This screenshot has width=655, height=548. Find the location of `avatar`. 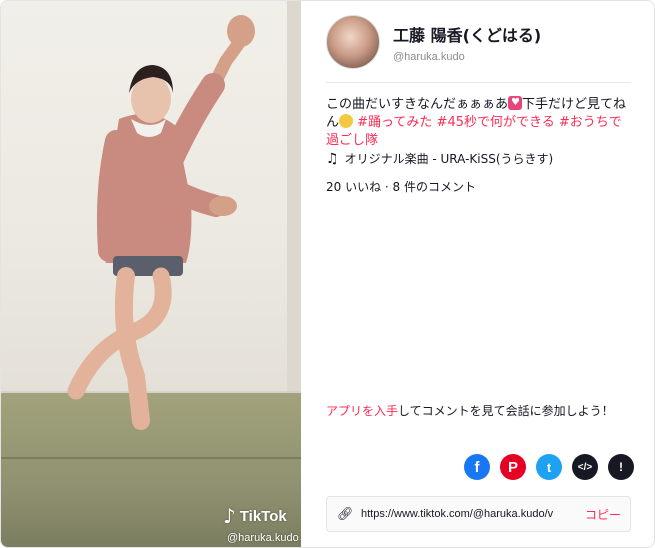

avatar is located at coordinates (353, 42).